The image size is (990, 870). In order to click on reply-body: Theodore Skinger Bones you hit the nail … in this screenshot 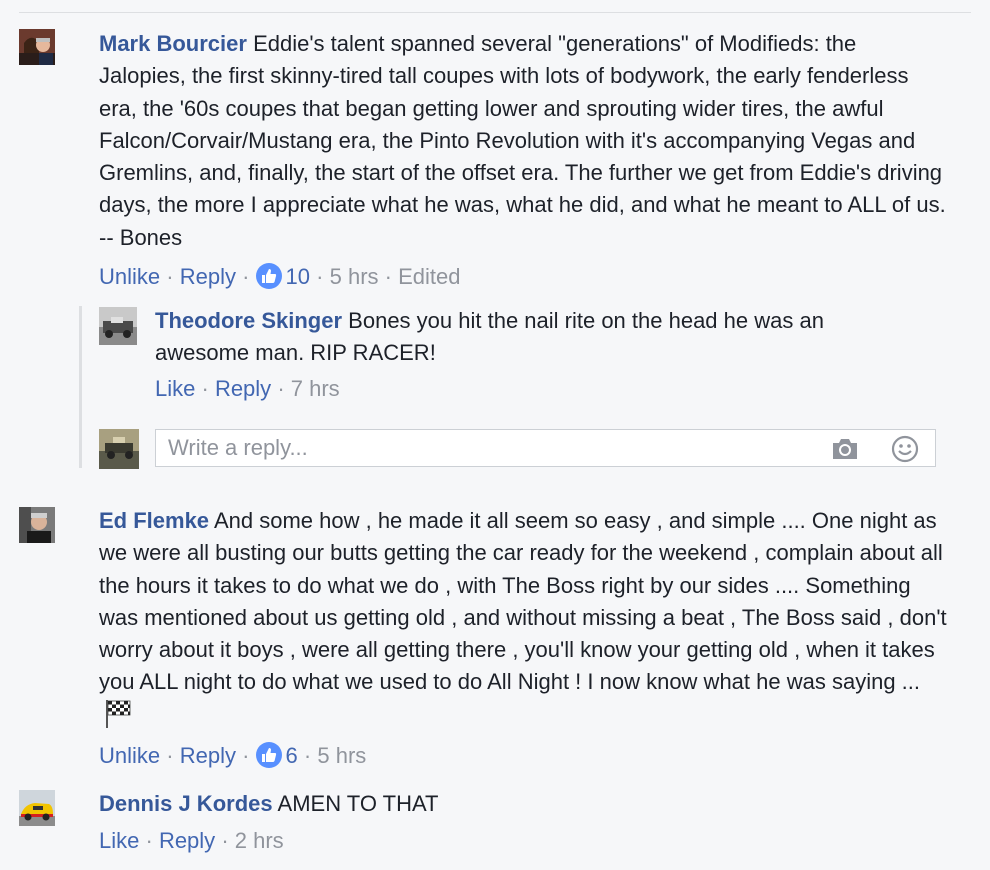, I will do `click(525, 337)`.